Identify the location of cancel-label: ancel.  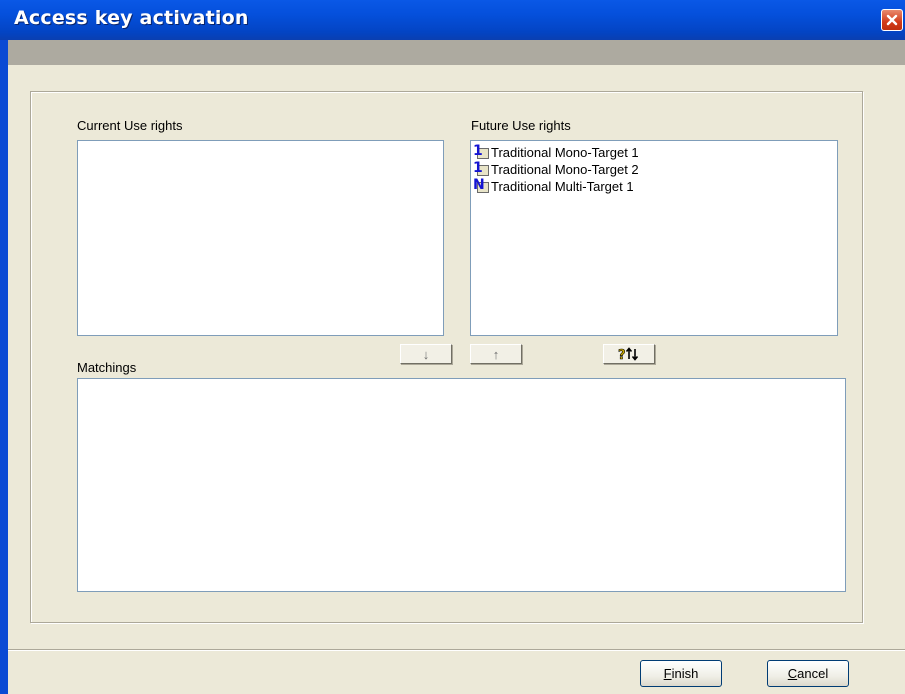
(813, 673).